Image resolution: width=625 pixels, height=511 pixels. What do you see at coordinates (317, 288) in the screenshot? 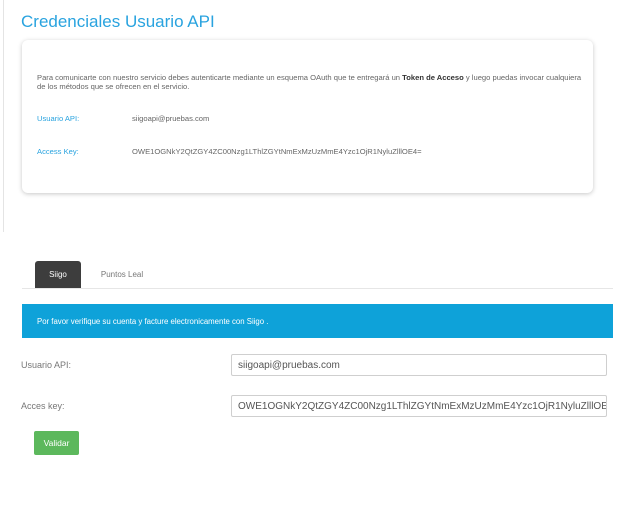
I see `tab-bar-underline` at bounding box center [317, 288].